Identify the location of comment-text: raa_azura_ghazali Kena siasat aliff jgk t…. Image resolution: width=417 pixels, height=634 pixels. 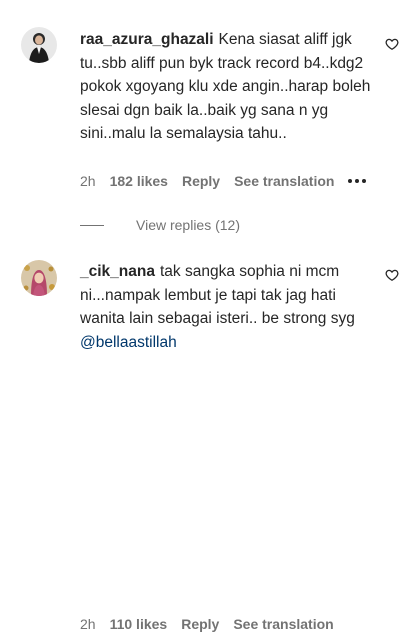
(226, 87).